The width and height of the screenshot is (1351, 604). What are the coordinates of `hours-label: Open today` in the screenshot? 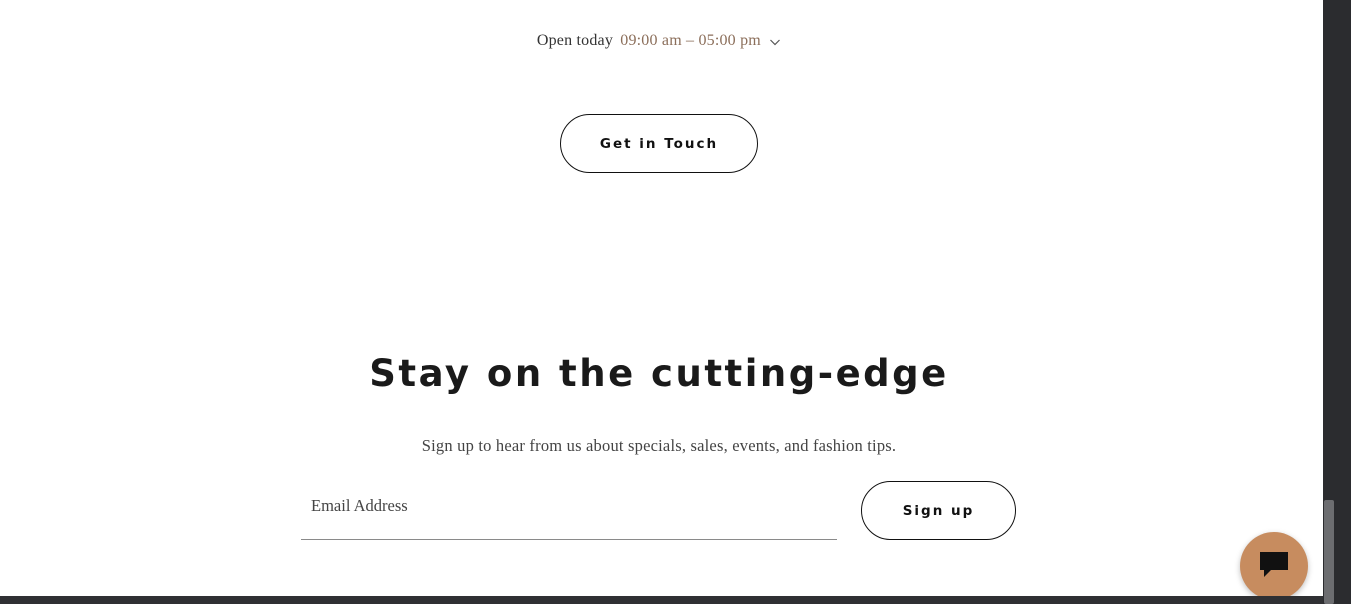 It's located at (575, 40).